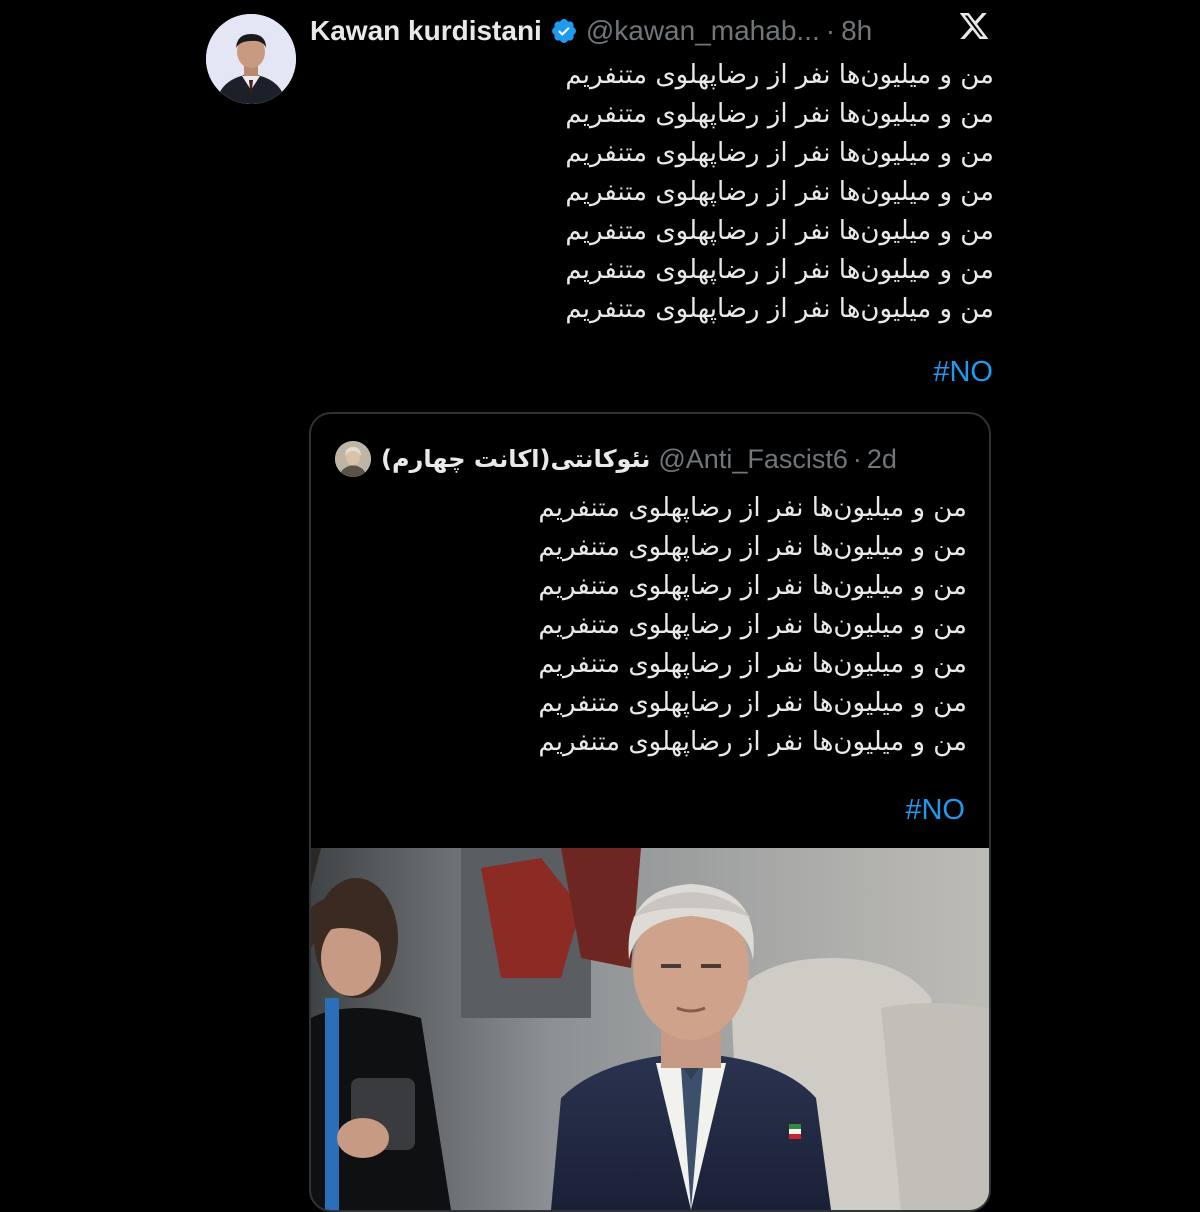  Describe the element at coordinates (515, 459) in the screenshot. I see `quoted-author-name: نئوکانتی(اکانت چهارم)` at that location.